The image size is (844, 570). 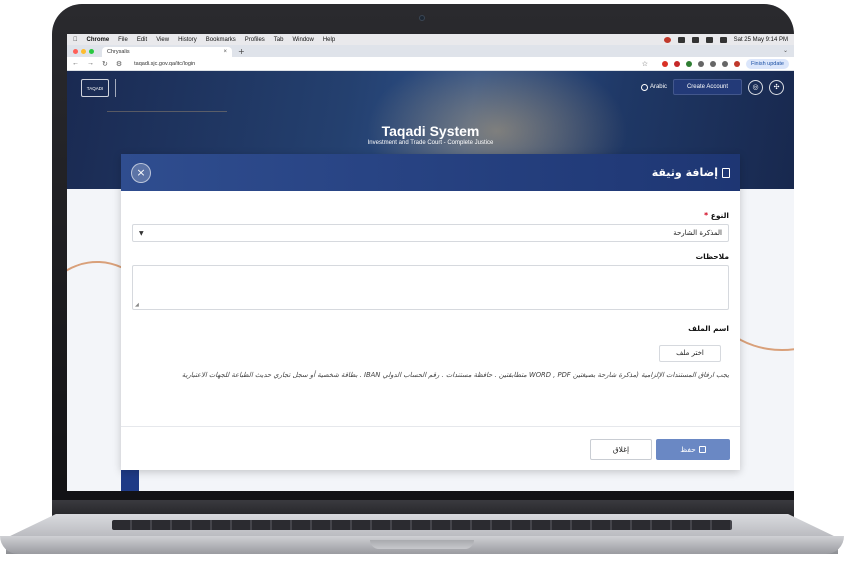 I want to click on language-switch: Arabic, so click(x=653, y=87).